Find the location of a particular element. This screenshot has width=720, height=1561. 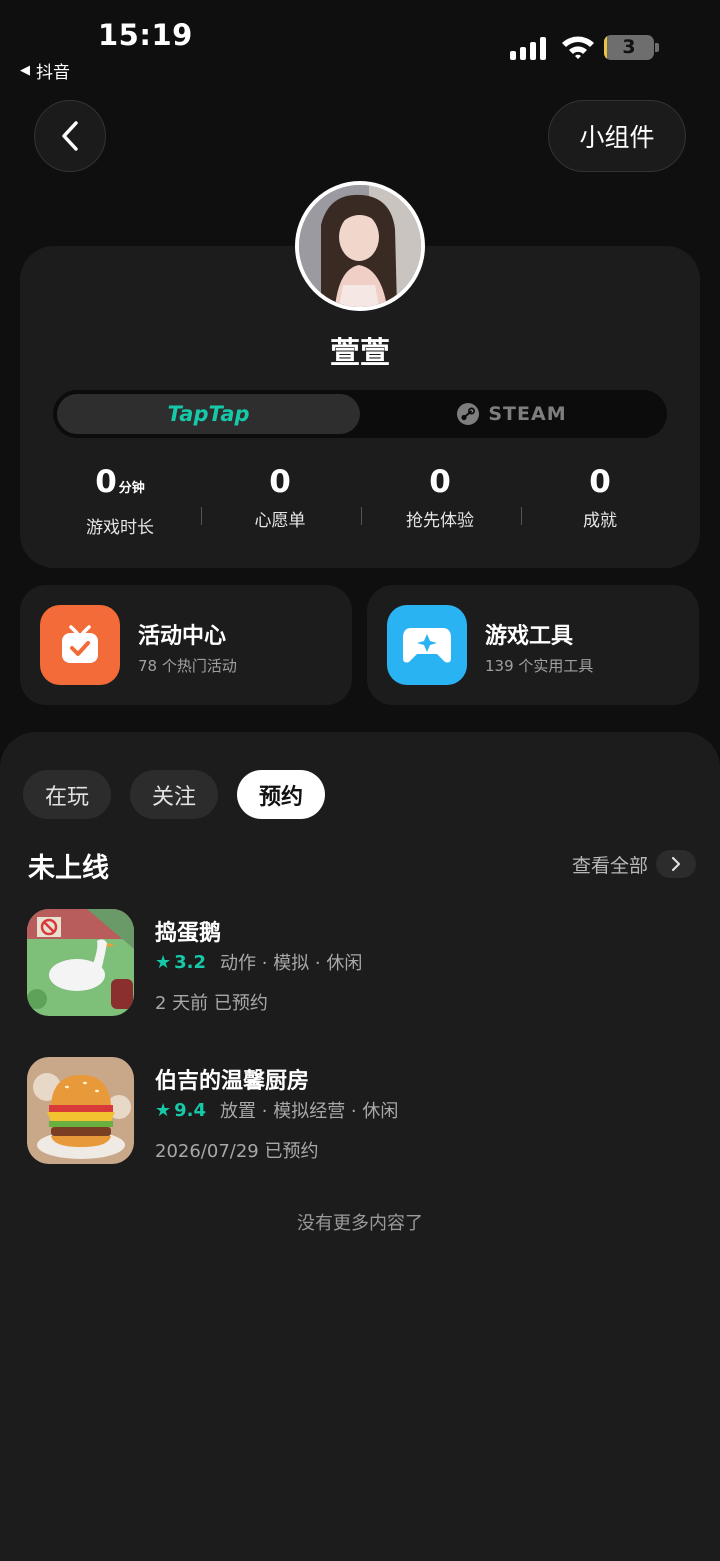

stat-label: 抢先体验 is located at coordinates (440, 521).